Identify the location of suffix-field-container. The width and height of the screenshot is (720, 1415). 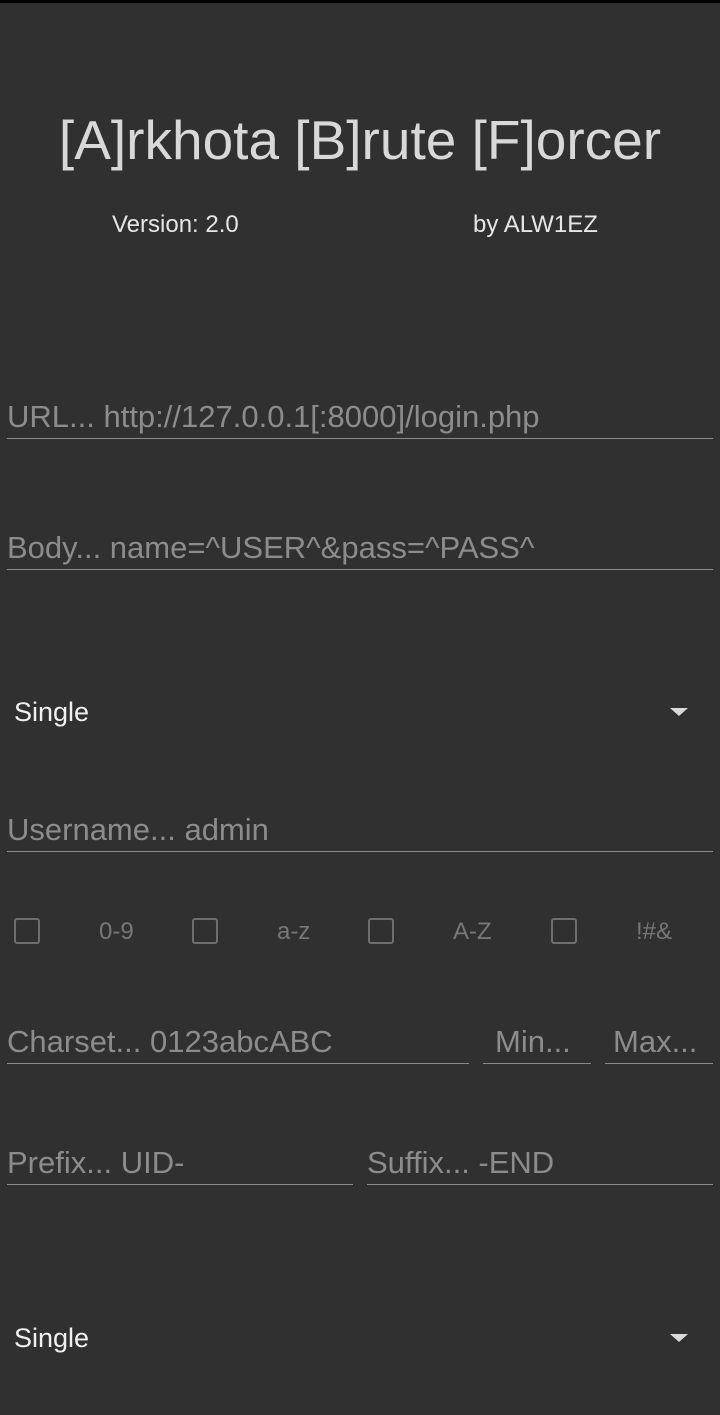
(540, 1163).